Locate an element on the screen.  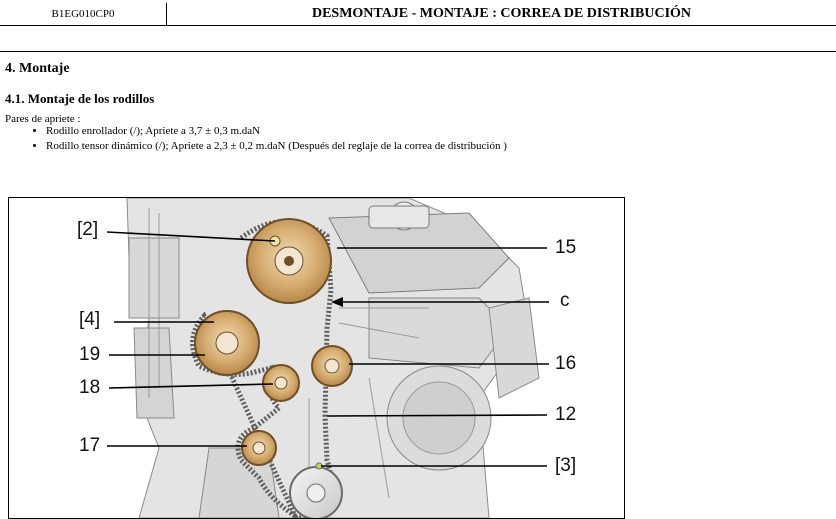
label-19: 19 is located at coordinates (90, 354).